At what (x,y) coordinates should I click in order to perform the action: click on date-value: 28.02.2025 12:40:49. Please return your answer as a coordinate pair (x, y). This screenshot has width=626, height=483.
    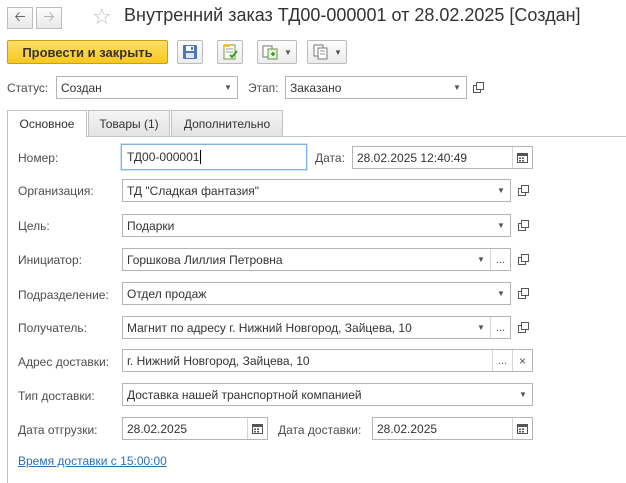
    Looking at the image, I should click on (412, 157).